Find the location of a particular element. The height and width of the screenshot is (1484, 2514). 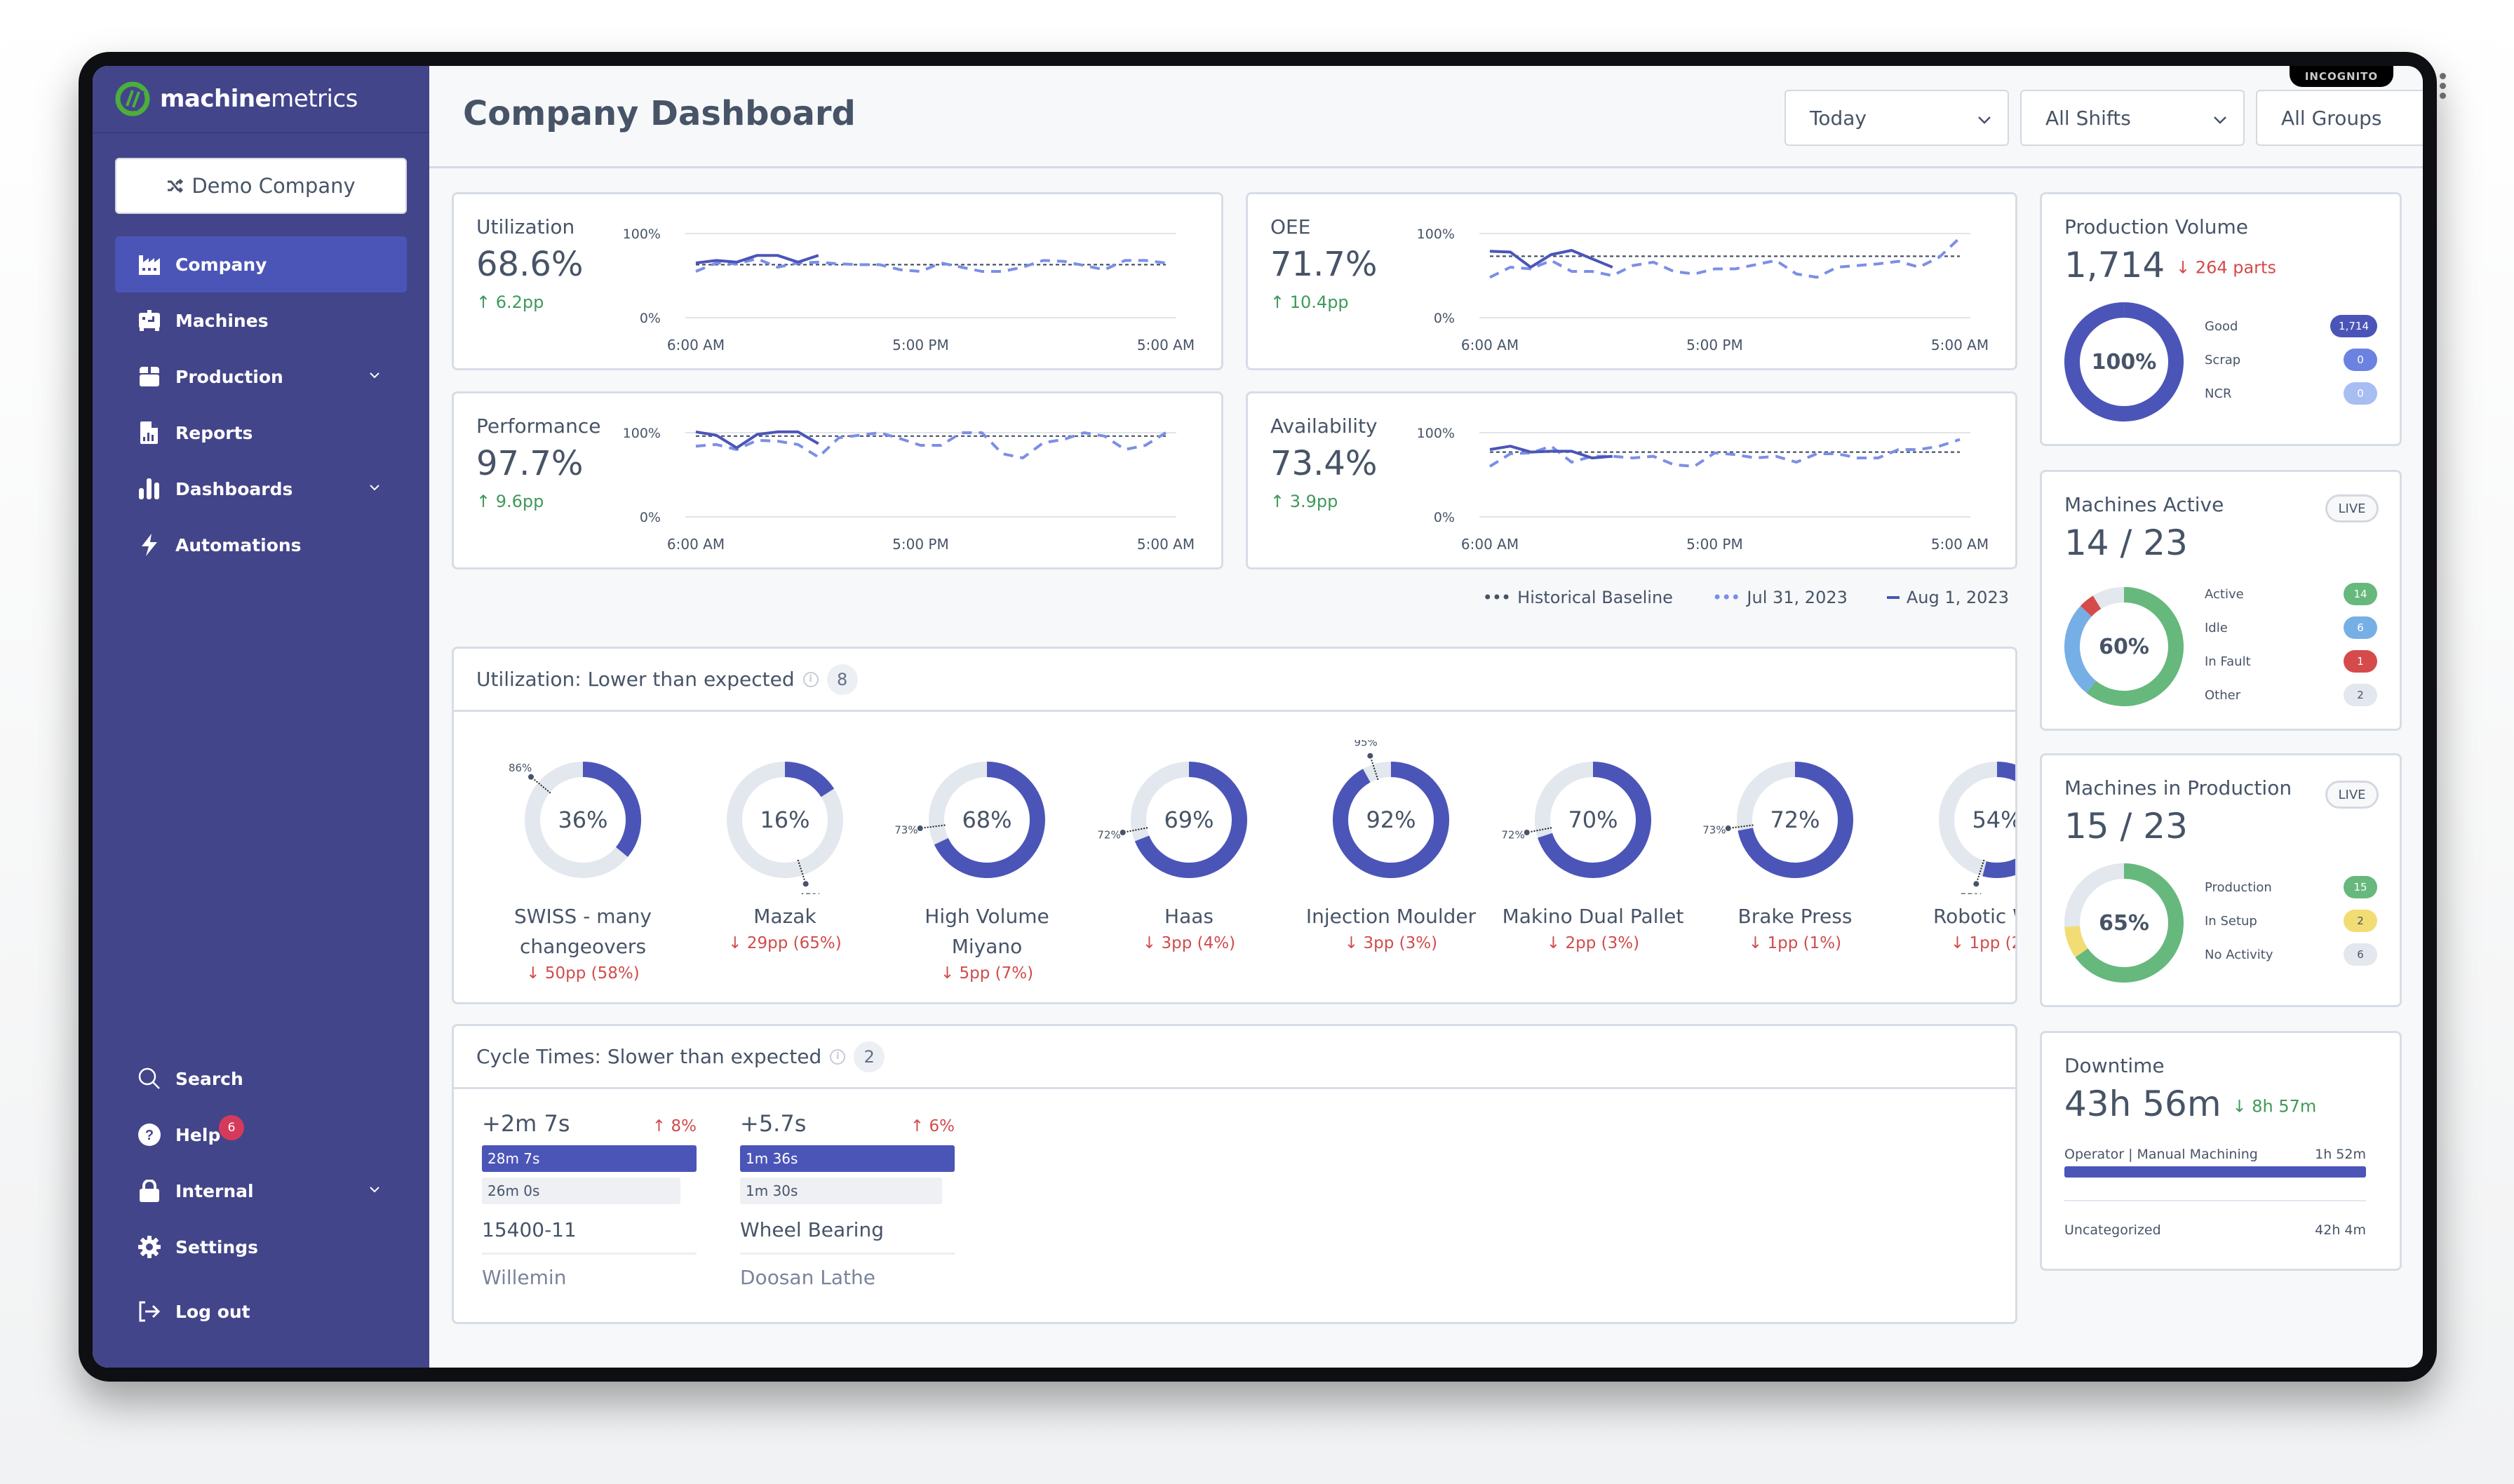

solid-line-icon is located at coordinates (1893, 597).